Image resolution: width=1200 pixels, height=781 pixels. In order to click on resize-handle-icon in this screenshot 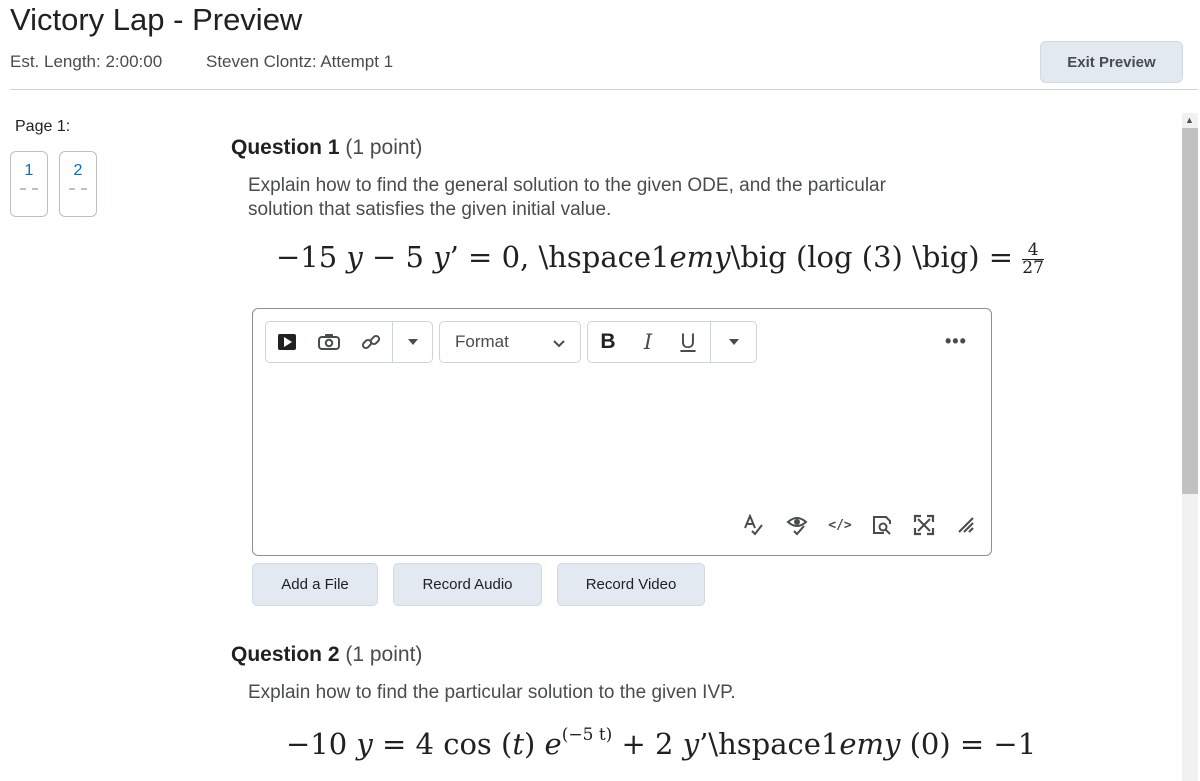, I will do `click(966, 525)`.